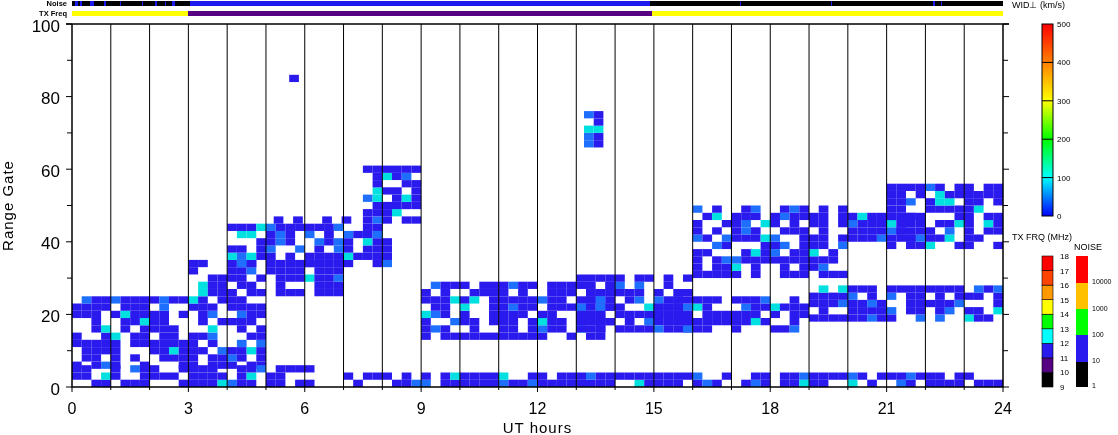  What do you see at coordinates (1064, 315) in the screenshot?
I see `colorbar-label: 14` at bounding box center [1064, 315].